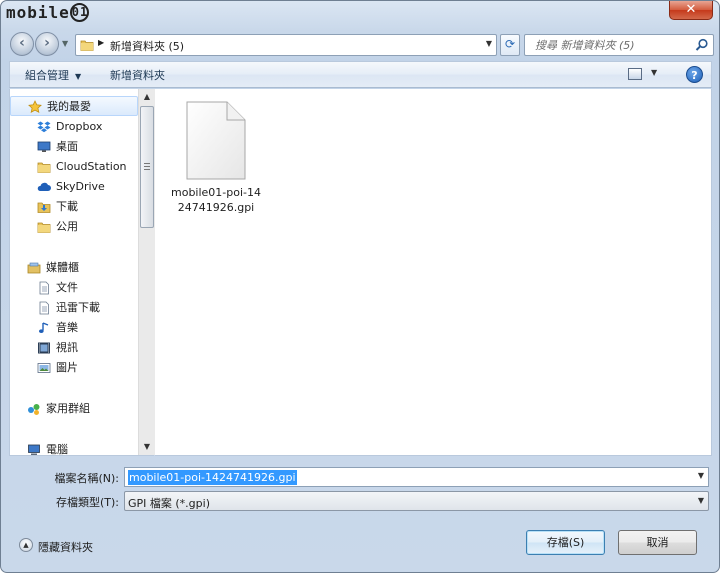 Image resolution: width=720 pixels, height=573 pixels. I want to click on nav-libraries: 媒體櫃, so click(74, 268).